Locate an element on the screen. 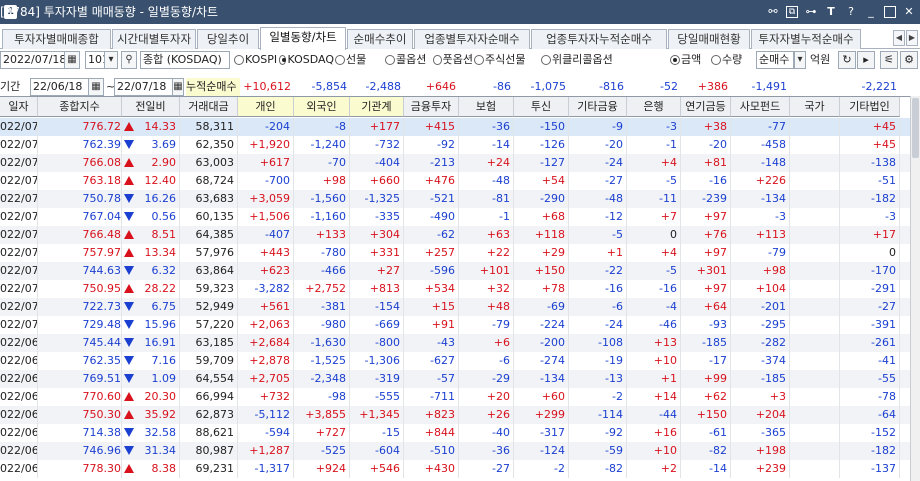 The width and height of the screenshot is (920, 481). value-cell: +924 is located at coordinates (322, 469).